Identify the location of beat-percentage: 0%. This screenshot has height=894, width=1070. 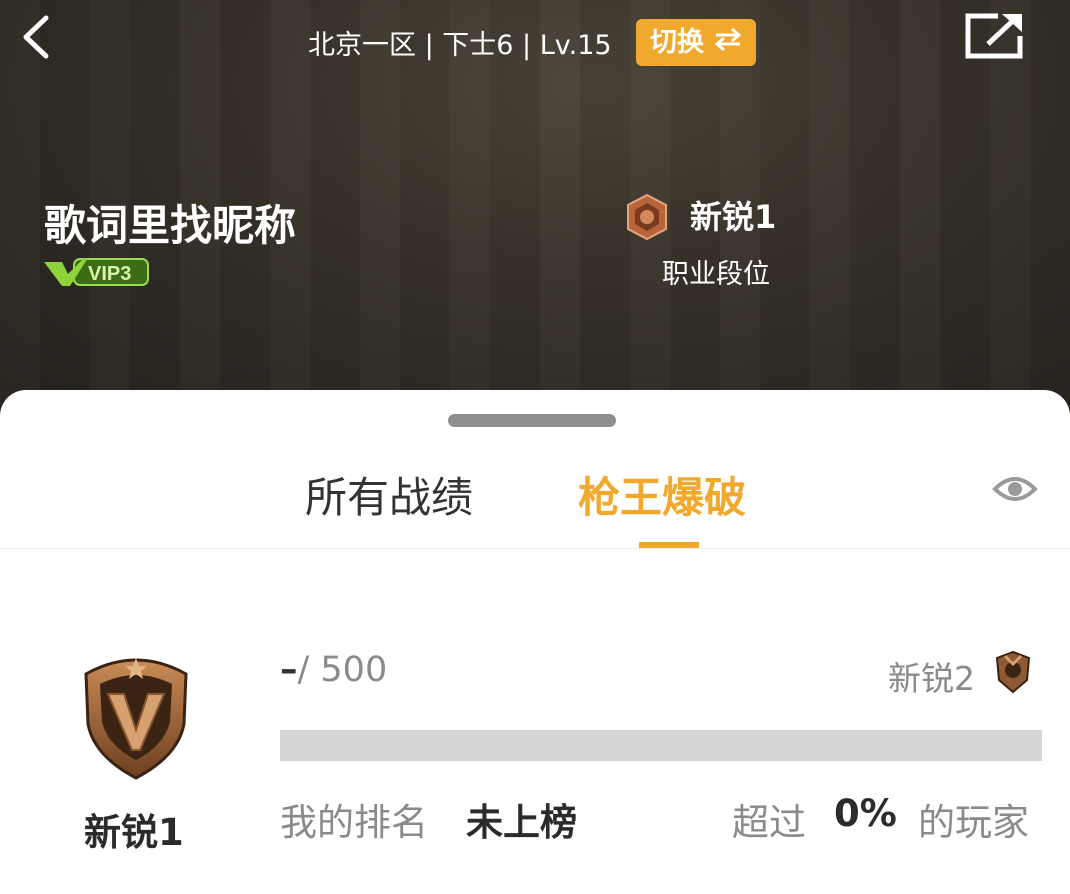
(865, 813).